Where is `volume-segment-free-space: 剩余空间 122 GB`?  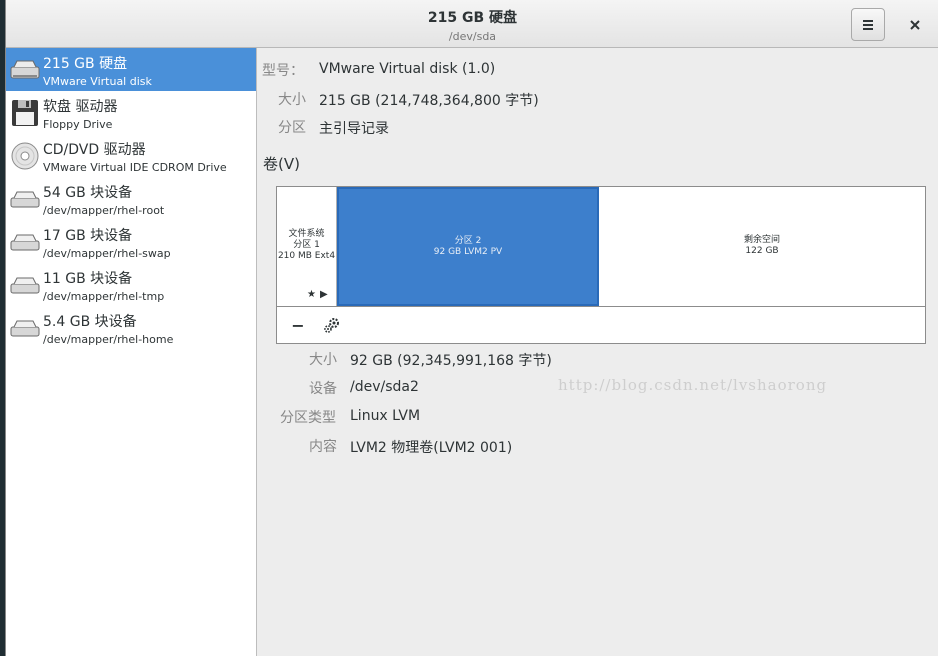
volume-segment-free-space: 剩余空间 122 GB is located at coordinates (762, 246).